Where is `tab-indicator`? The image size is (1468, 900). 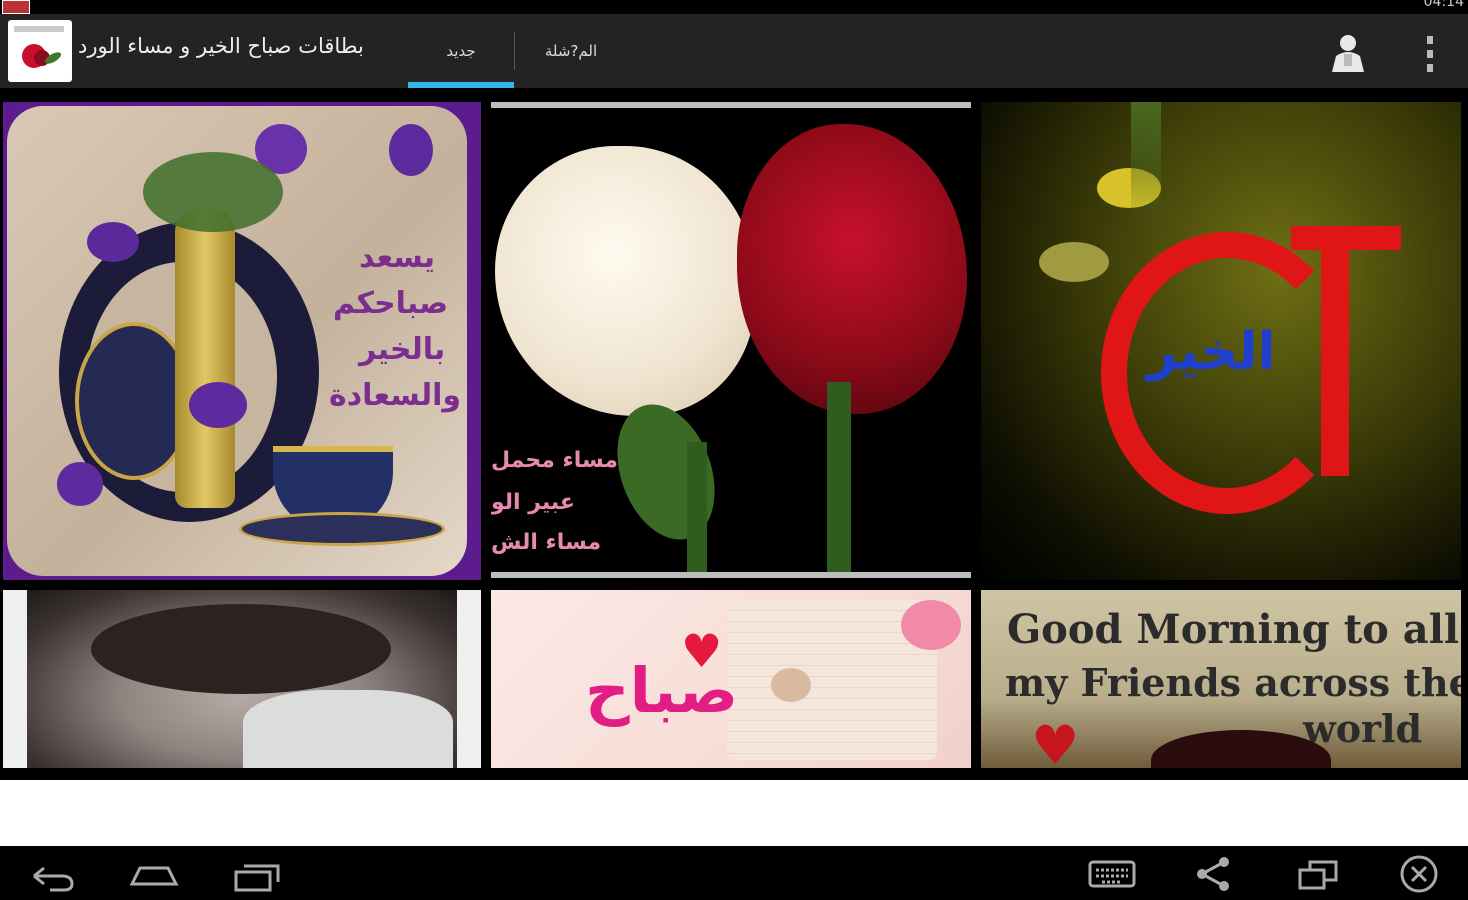
tab-indicator is located at coordinates (461, 85).